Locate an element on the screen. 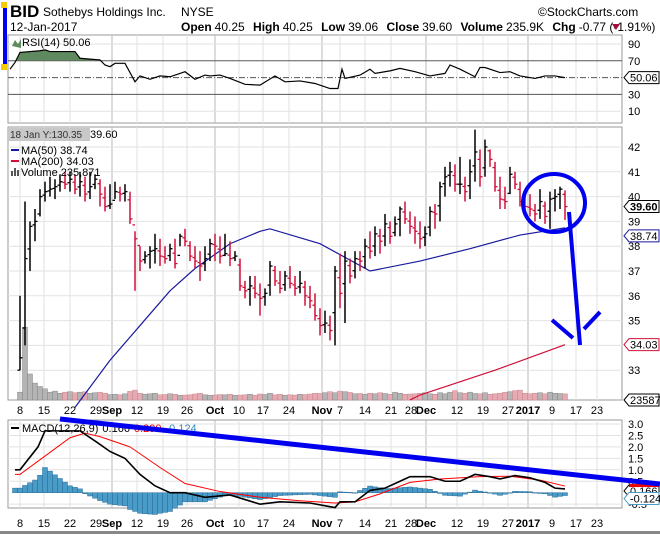 Image resolution: width=660 pixels, height=539 pixels. x-tick-label: 22 is located at coordinates (70, 524).